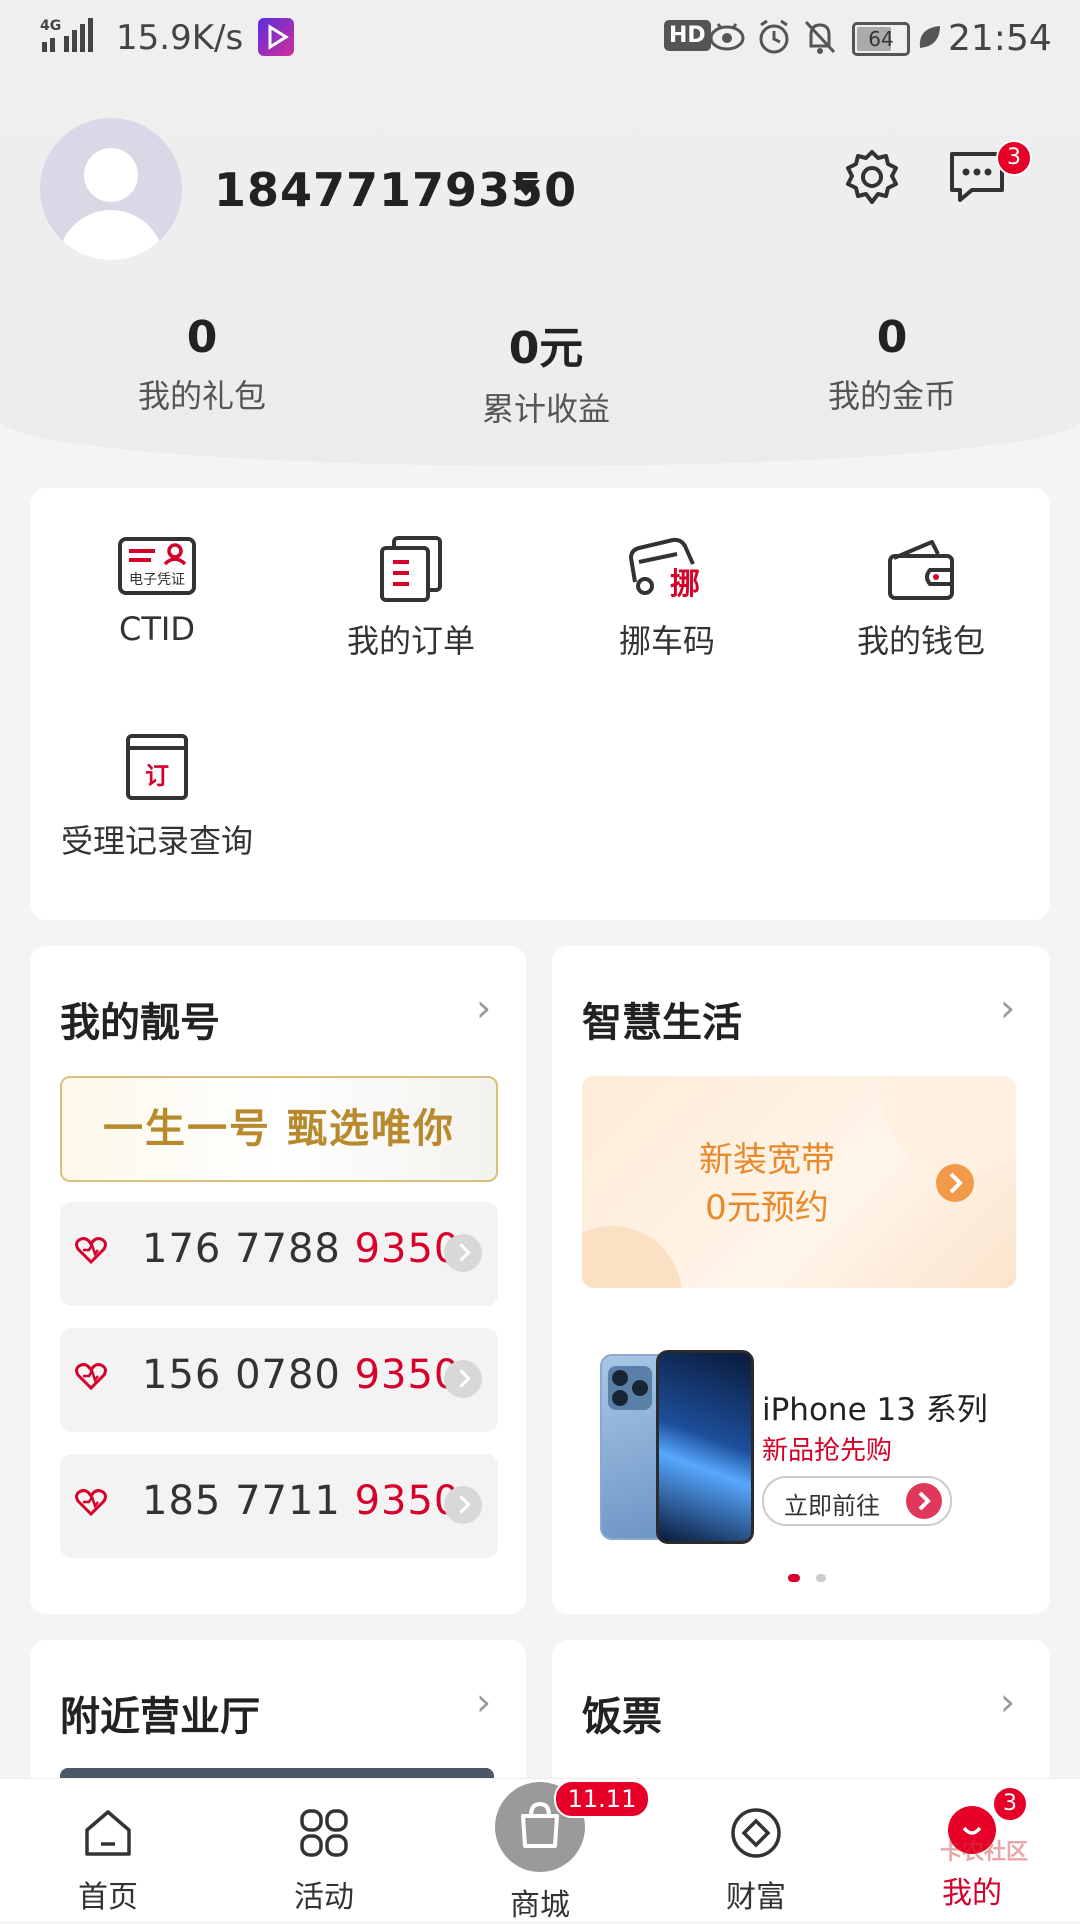 Image resolution: width=1080 pixels, height=1924 pixels. I want to click on home-icon, so click(108, 1833).